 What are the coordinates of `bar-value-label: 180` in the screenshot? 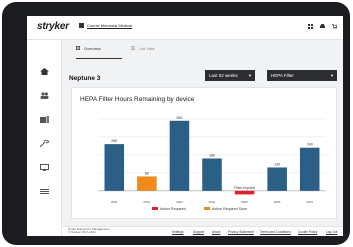 It's located at (212, 155).